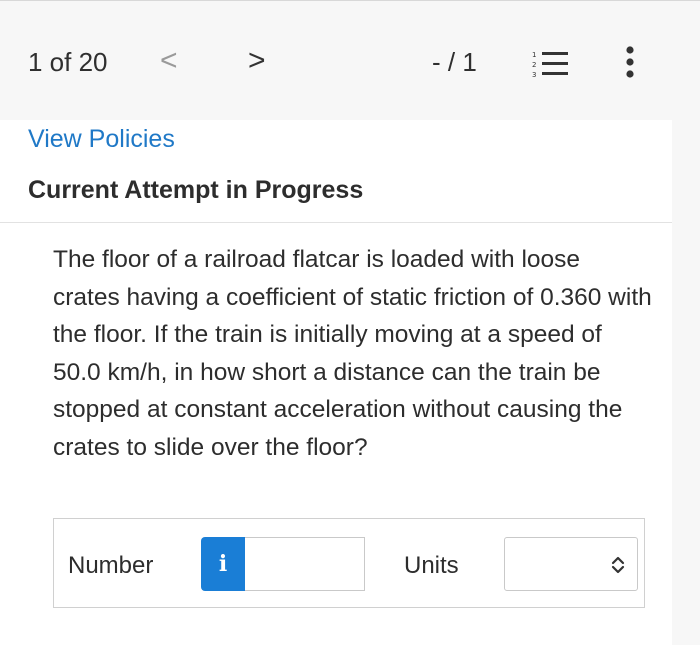 The height and width of the screenshot is (645, 700). I want to click on number-label: Number, so click(111, 565).